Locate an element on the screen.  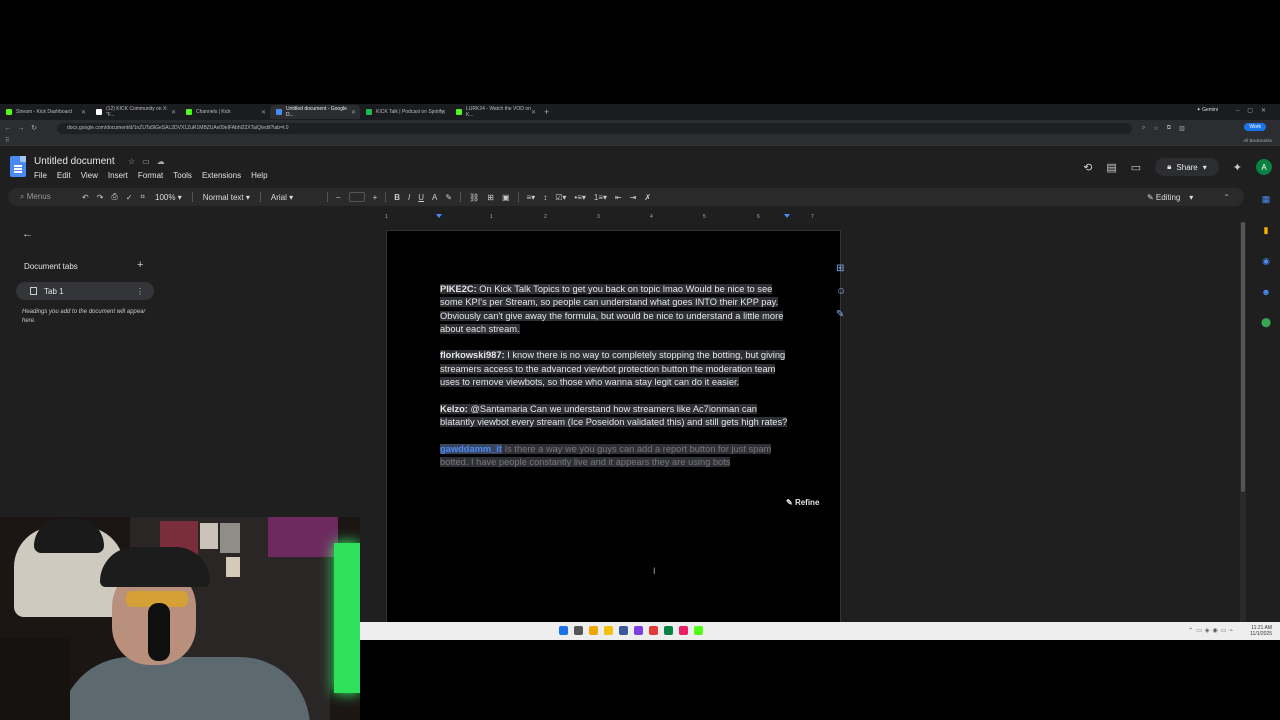
menus-search: ⌕ Menus is located at coordinates (49, 197).